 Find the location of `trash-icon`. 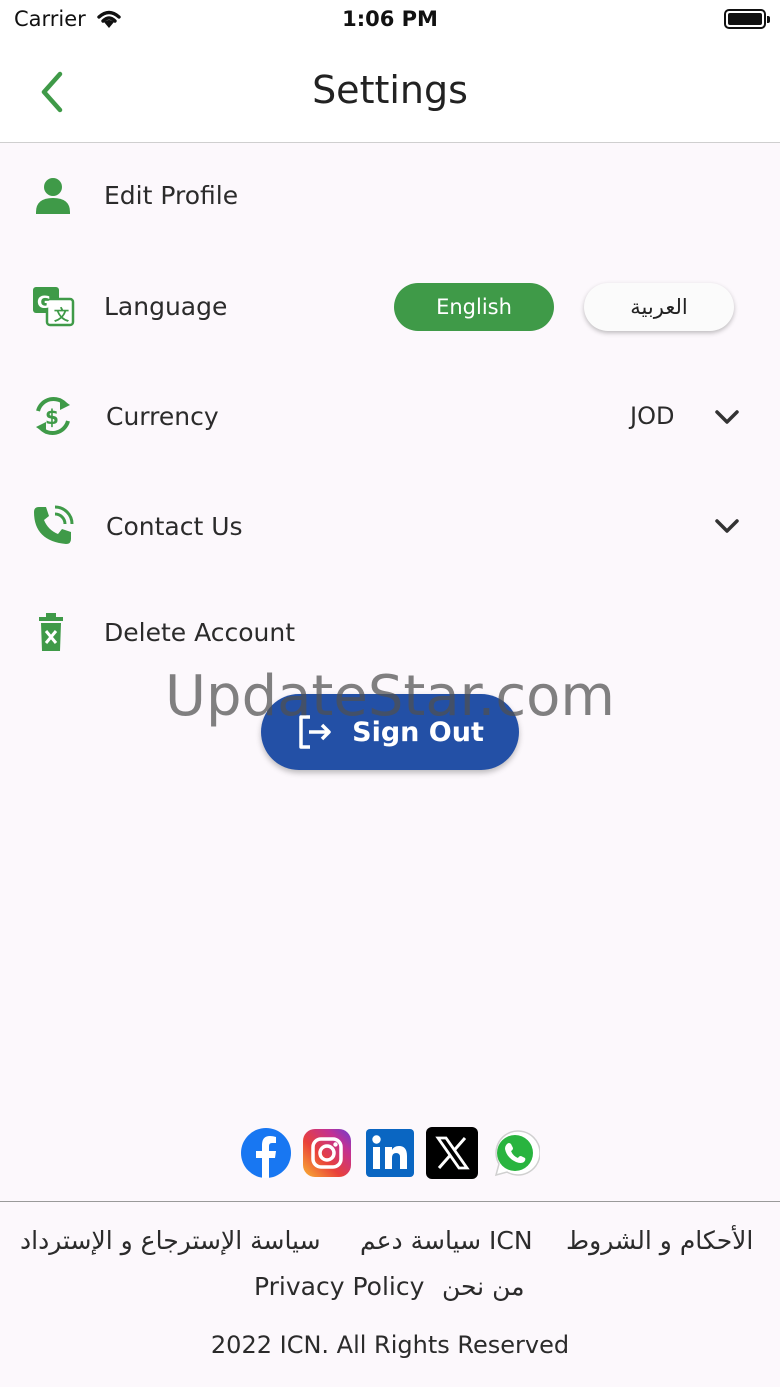

trash-icon is located at coordinates (51, 632).